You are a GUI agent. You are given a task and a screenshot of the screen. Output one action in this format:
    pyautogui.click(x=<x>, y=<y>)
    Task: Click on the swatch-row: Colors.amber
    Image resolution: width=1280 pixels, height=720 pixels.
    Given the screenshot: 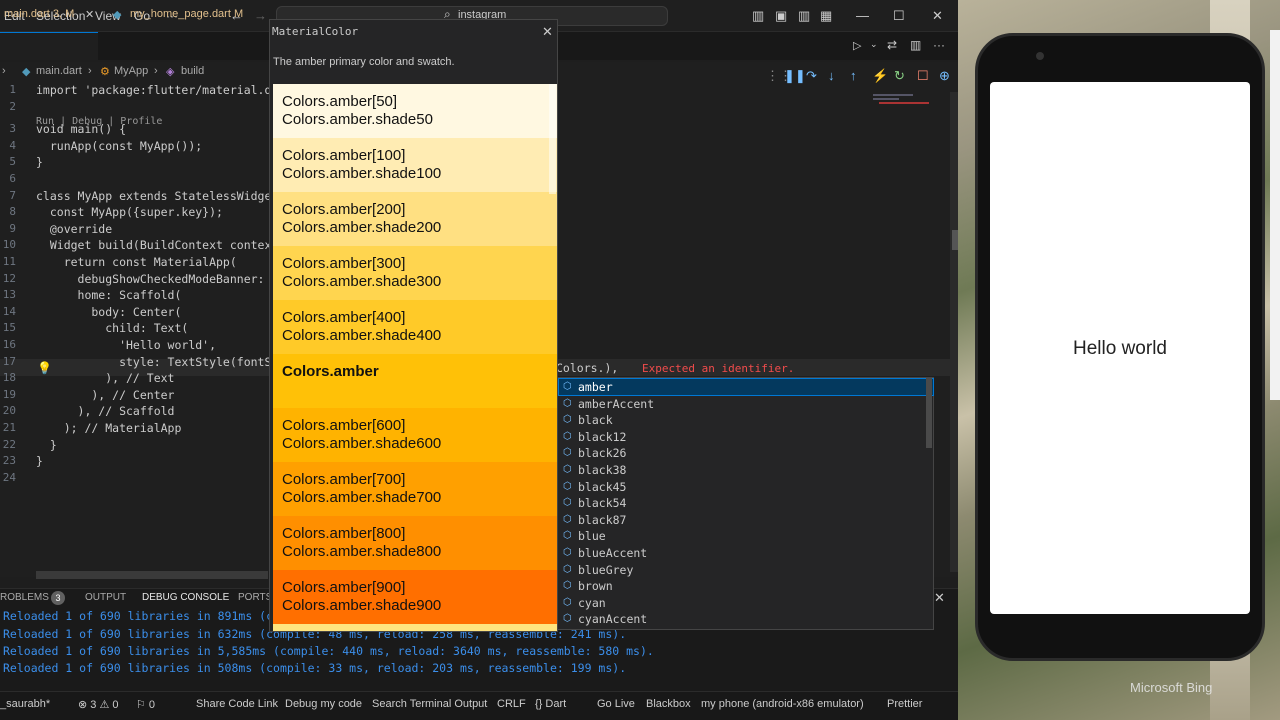 What is the action you would take?
    pyautogui.click(x=415, y=381)
    